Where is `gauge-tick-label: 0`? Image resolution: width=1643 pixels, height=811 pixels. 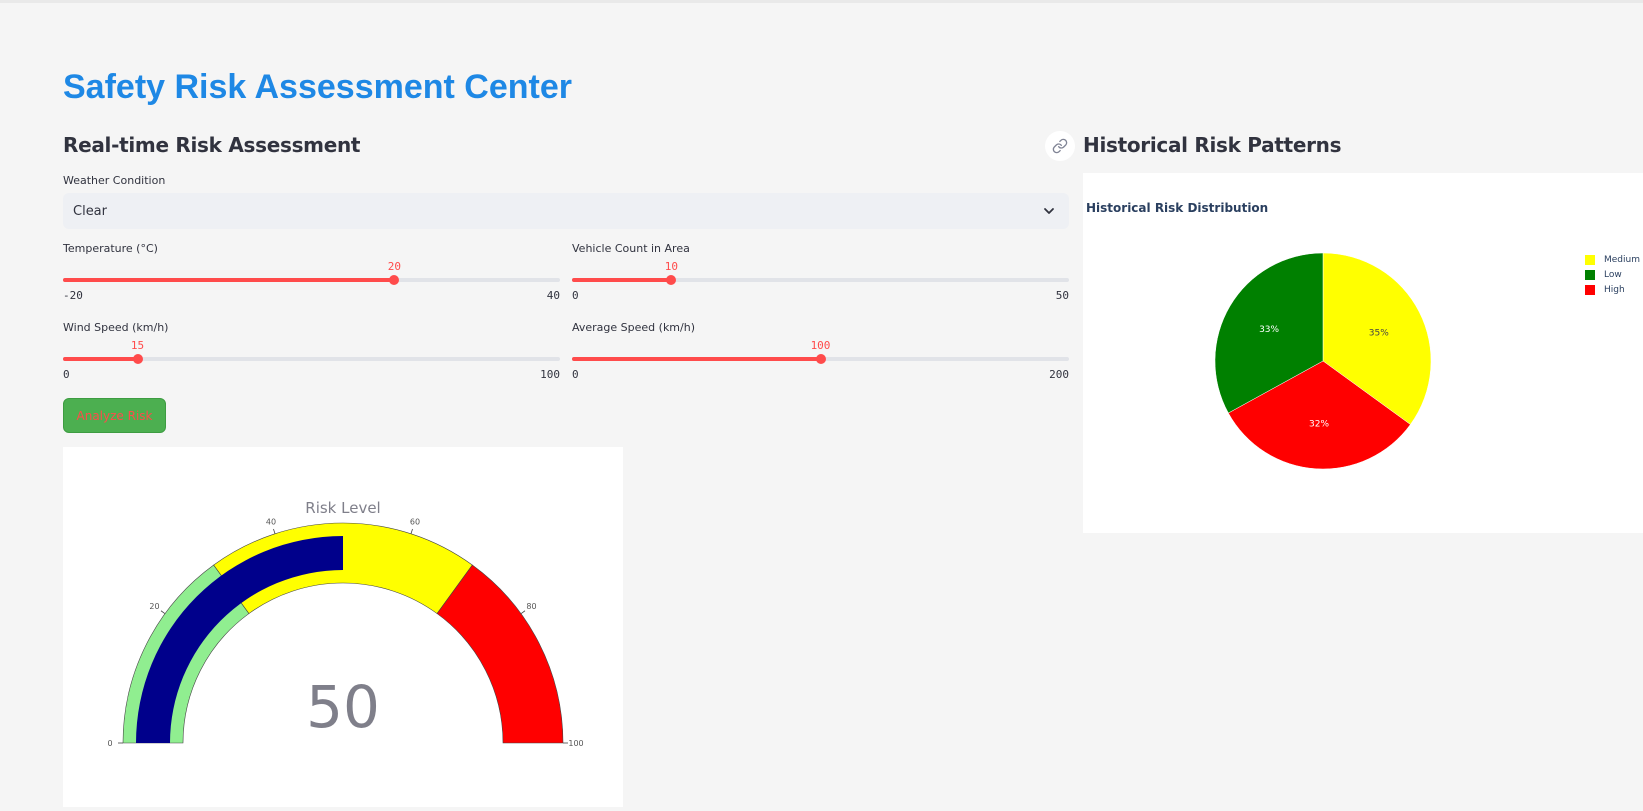 gauge-tick-label: 0 is located at coordinates (109, 743).